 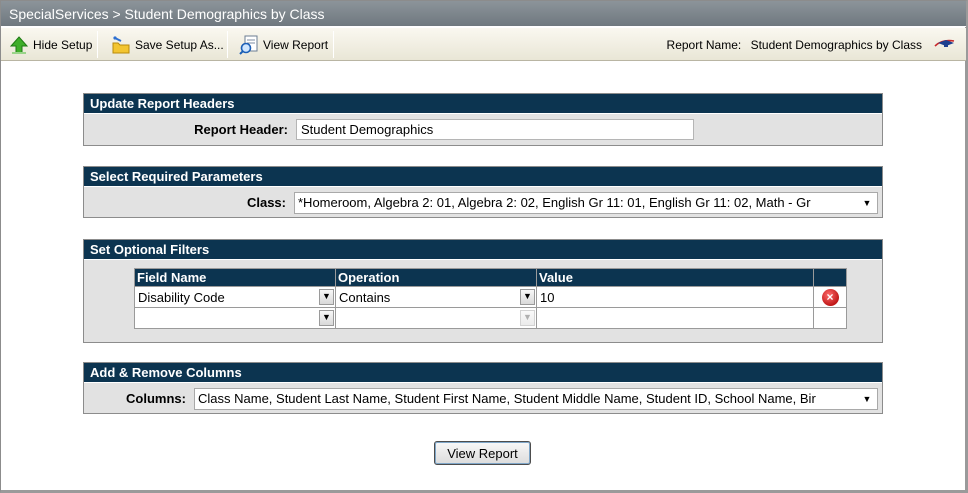 I want to click on column-header-operation: Operation, so click(x=436, y=277).